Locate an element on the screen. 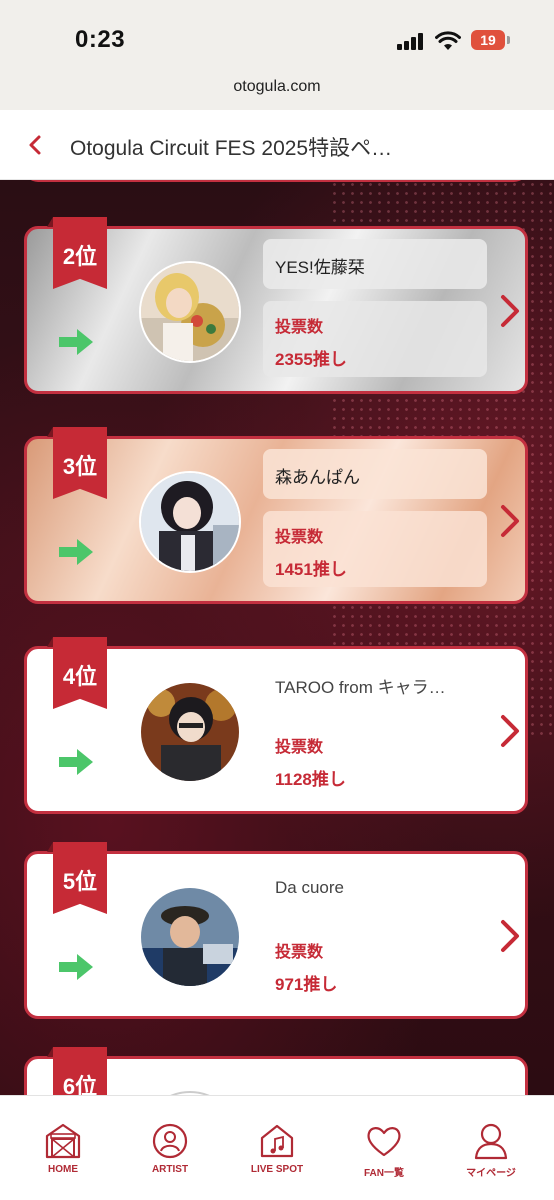  rank-badge: 2位 is located at coordinates (80, 253).